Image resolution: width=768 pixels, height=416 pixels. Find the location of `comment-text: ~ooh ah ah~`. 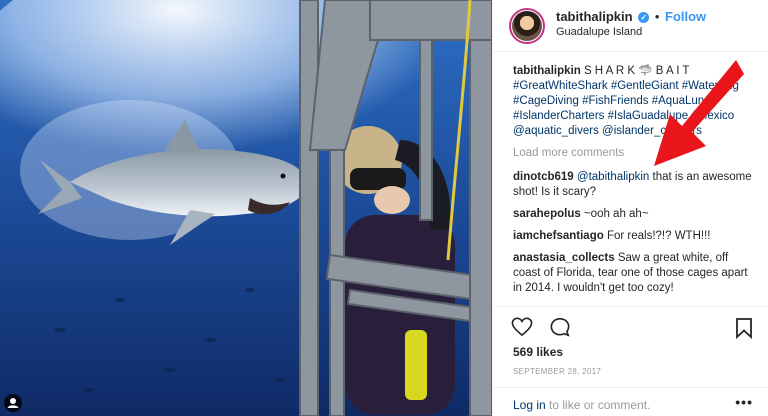

comment-text: ~ooh ah ah~ is located at coordinates (616, 214).